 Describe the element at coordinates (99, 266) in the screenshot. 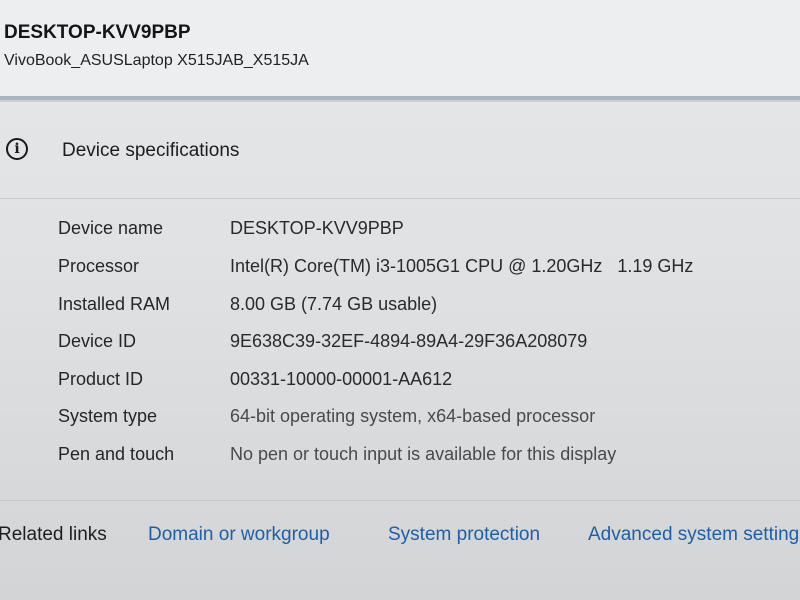

I see `spec-label: Processor` at that location.